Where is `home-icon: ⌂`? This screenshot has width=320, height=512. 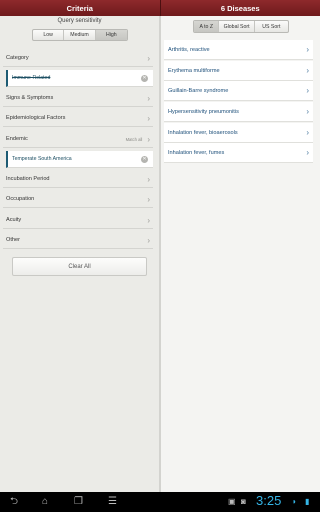 home-icon: ⌂ is located at coordinates (45, 502).